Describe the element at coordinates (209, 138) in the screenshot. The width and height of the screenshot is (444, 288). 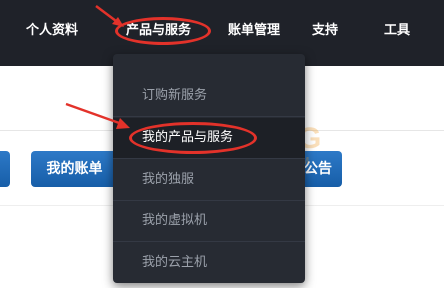
I see `dropdown-item-my-products-services: 我的产品与服务` at that location.